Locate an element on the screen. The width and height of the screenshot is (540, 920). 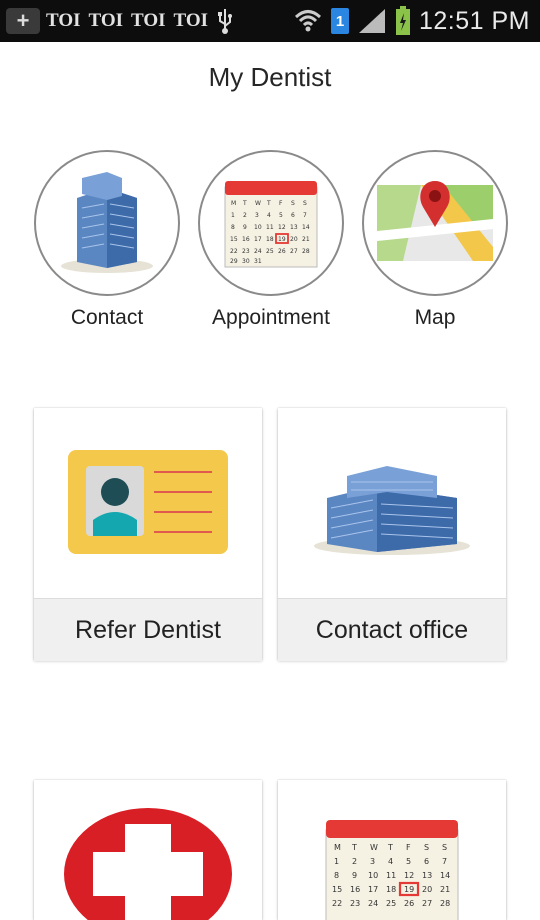
contact-office-label: Contact office is located at coordinates (392, 629).